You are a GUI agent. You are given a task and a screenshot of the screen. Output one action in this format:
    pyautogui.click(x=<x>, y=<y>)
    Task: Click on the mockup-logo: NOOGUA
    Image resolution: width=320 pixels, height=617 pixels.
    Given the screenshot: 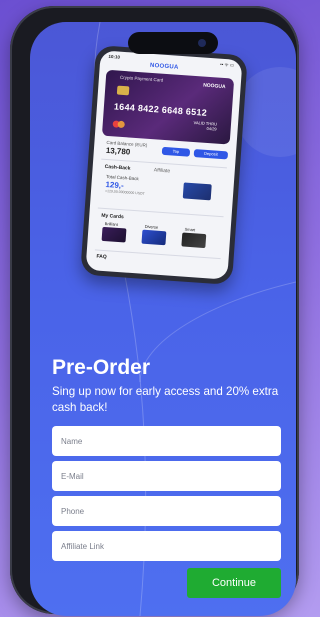 What is the action you would take?
    pyautogui.click(x=164, y=66)
    